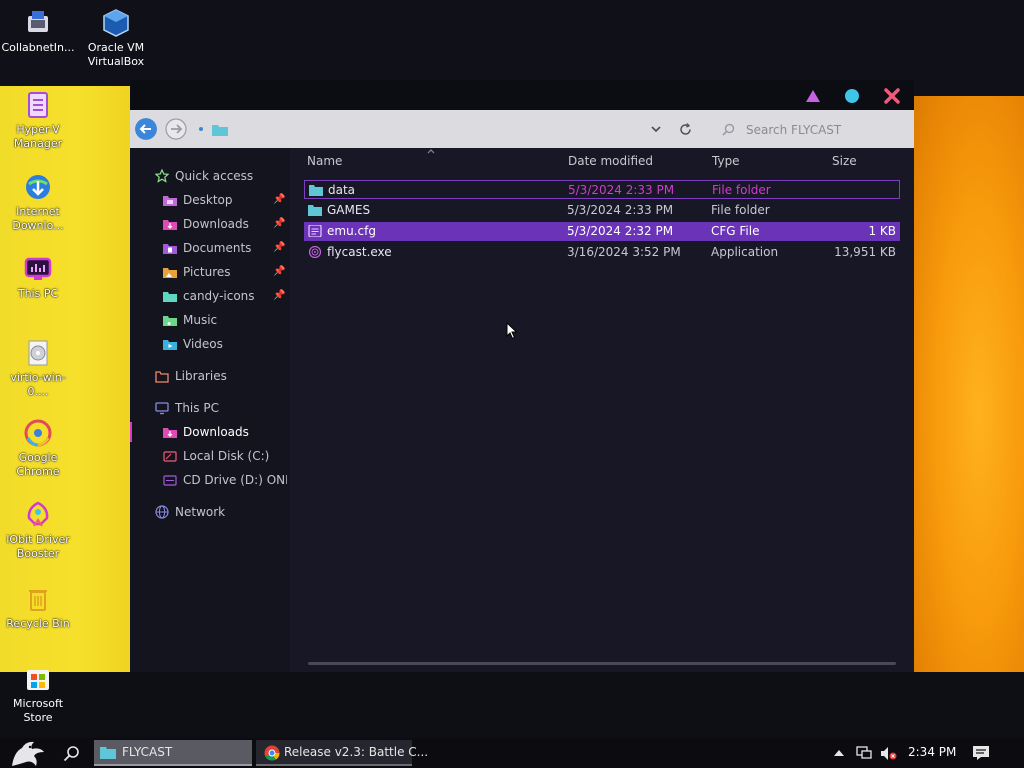  I want to click on desktop-icon-this-pc: This PC, so click(38, 277).